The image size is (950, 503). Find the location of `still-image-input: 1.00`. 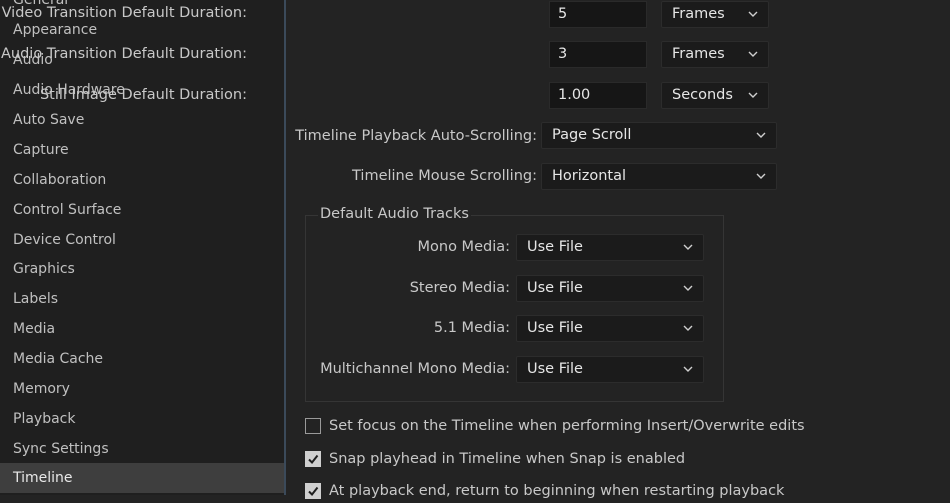

still-image-input: 1.00 is located at coordinates (598, 95).